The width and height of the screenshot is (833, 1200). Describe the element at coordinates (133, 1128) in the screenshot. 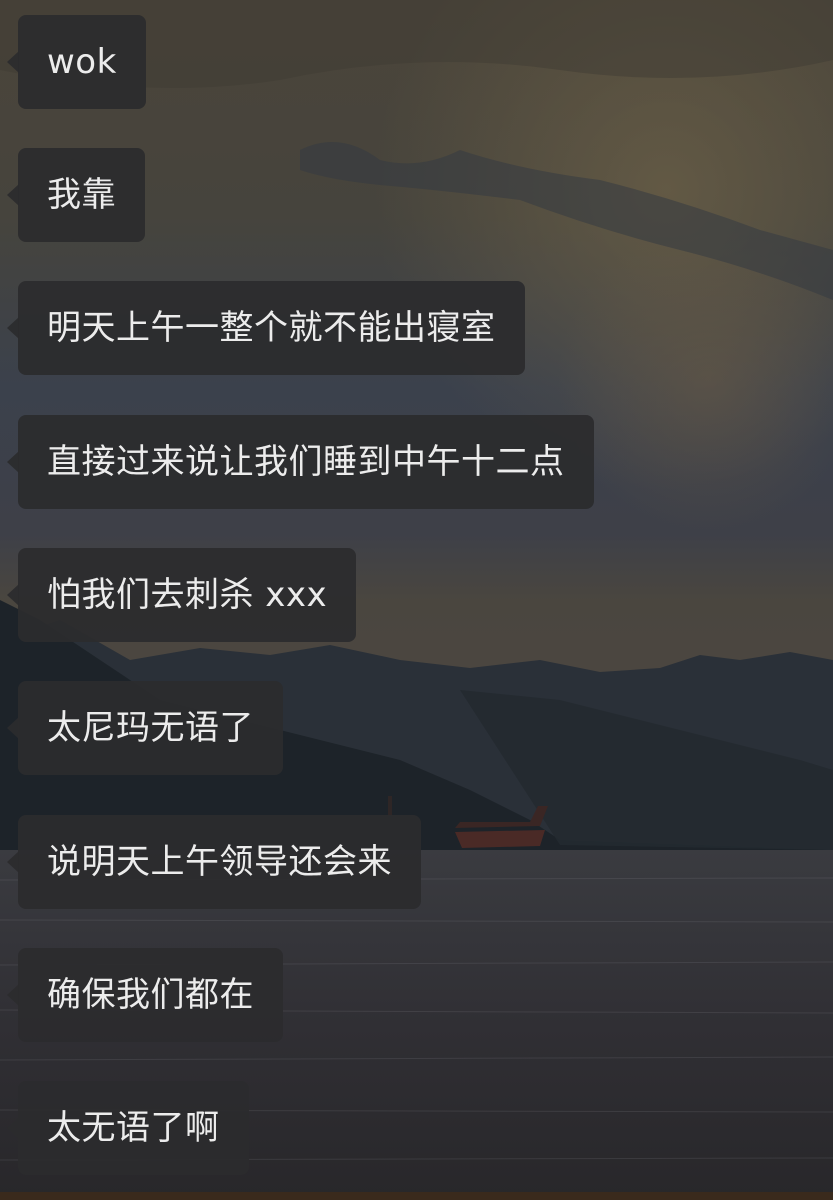

I see `message-bubble: 太无语了啊` at that location.